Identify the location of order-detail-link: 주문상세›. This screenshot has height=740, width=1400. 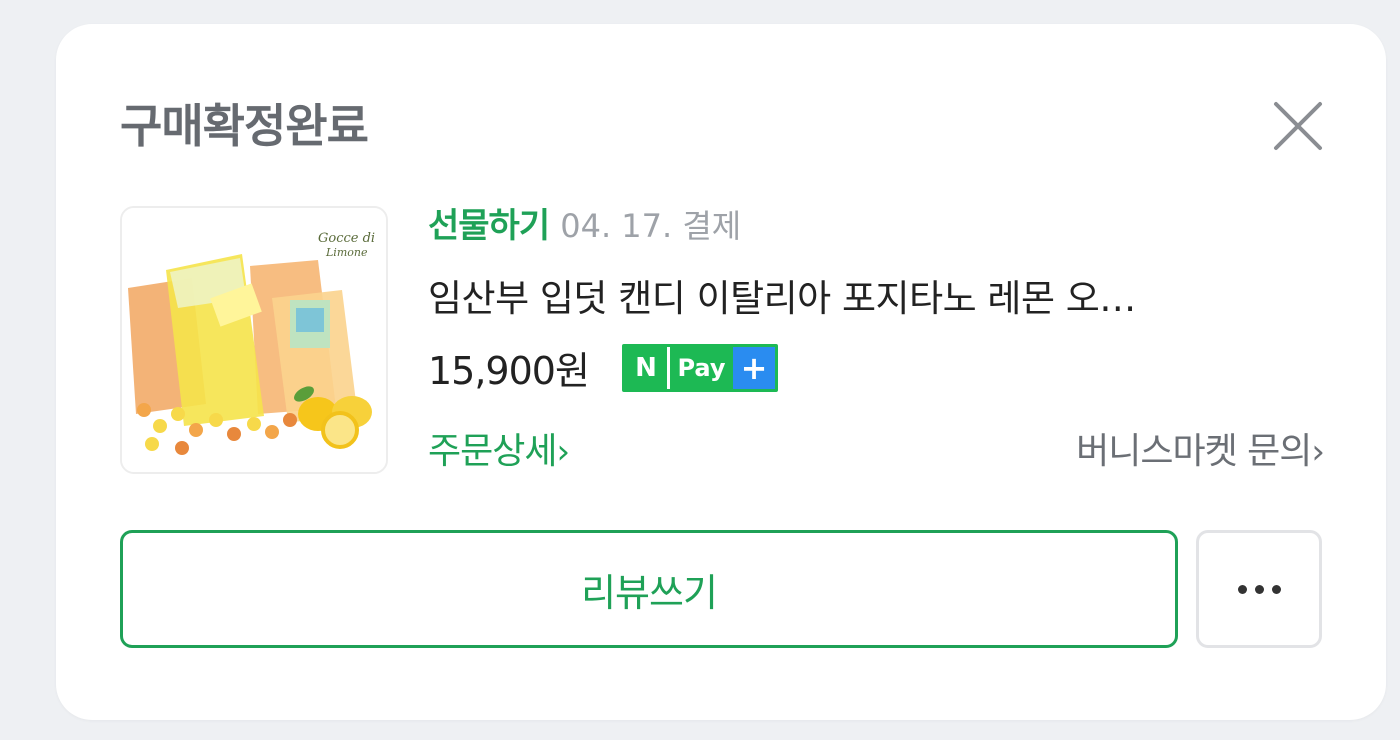
(499, 448).